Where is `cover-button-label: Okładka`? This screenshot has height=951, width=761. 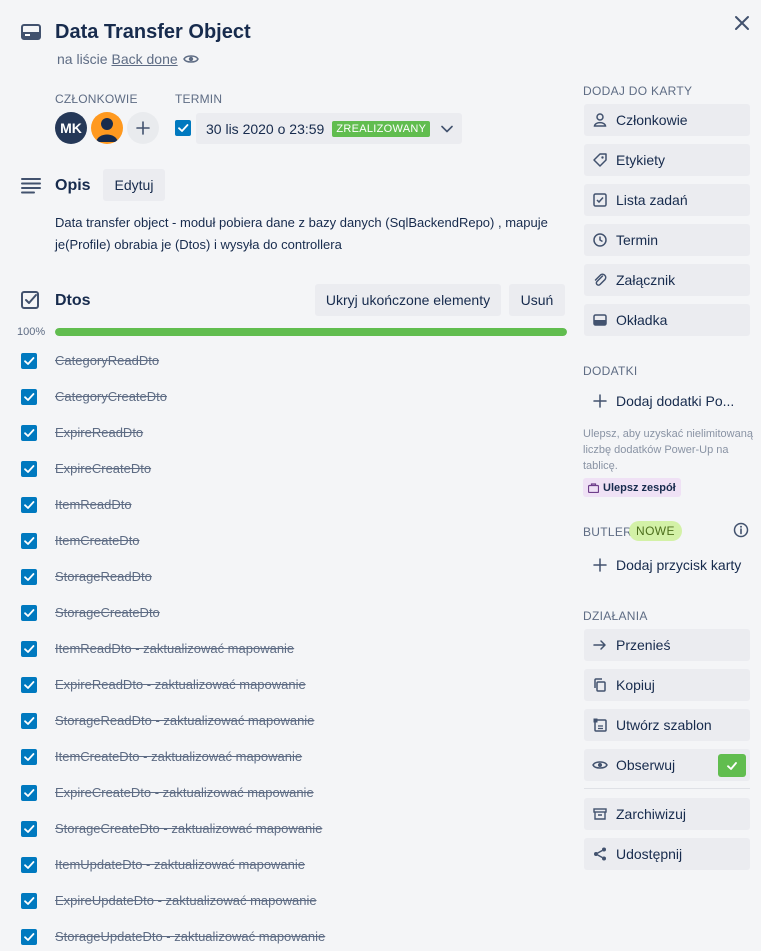 cover-button-label: Okładka is located at coordinates (642, 320).